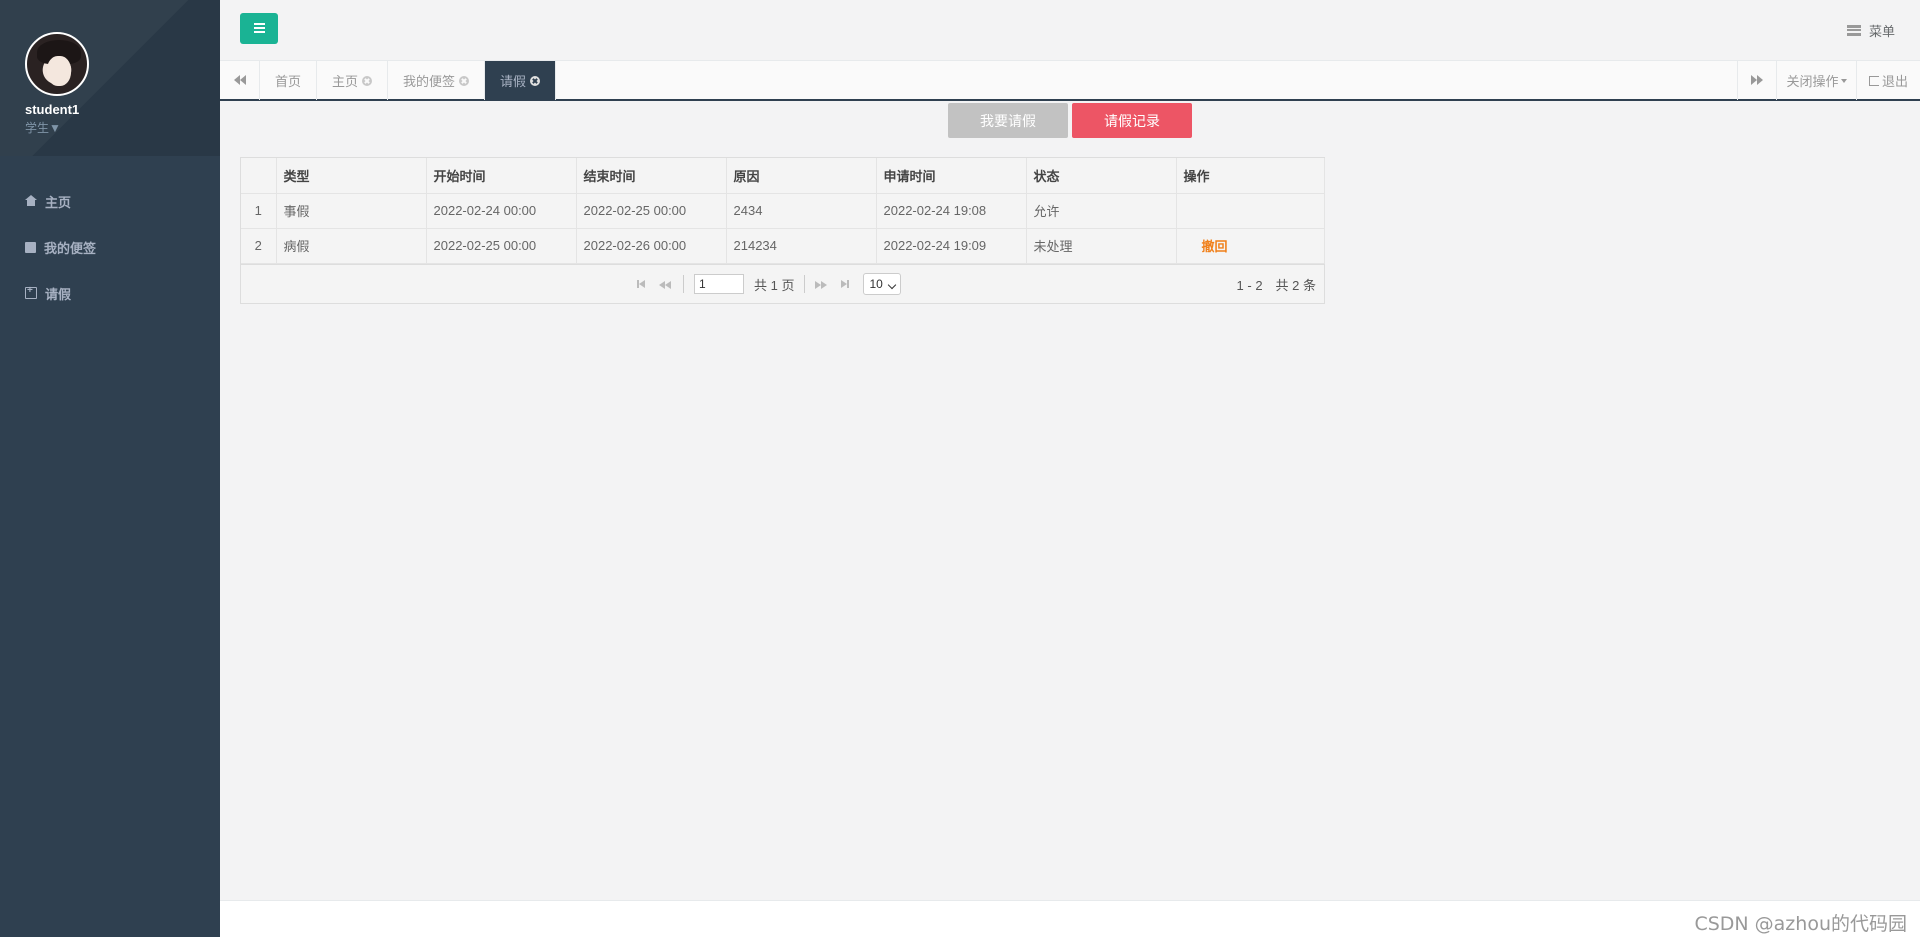 This screenshot has height=937, width=1920. What do you see at coordinates (429, 81) in the screenshot?
I see `tab-label: 我的便签` at bounding box center [429, 81].